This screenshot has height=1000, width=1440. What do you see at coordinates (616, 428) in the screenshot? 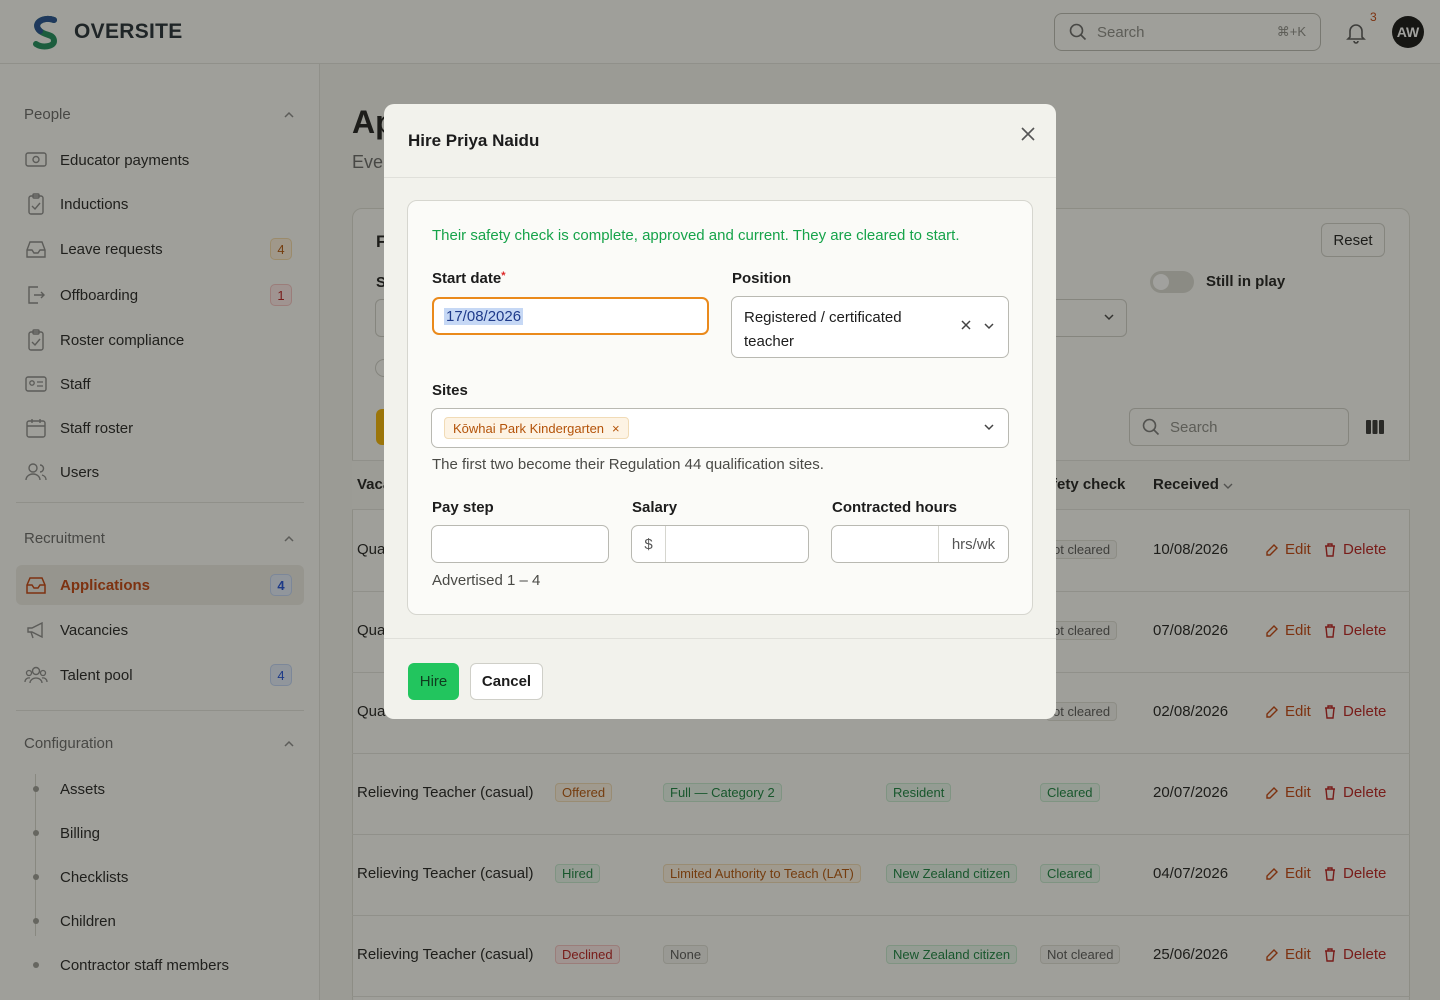
I see `remove-tag-icon: ×` at bounding box center [616, 428].